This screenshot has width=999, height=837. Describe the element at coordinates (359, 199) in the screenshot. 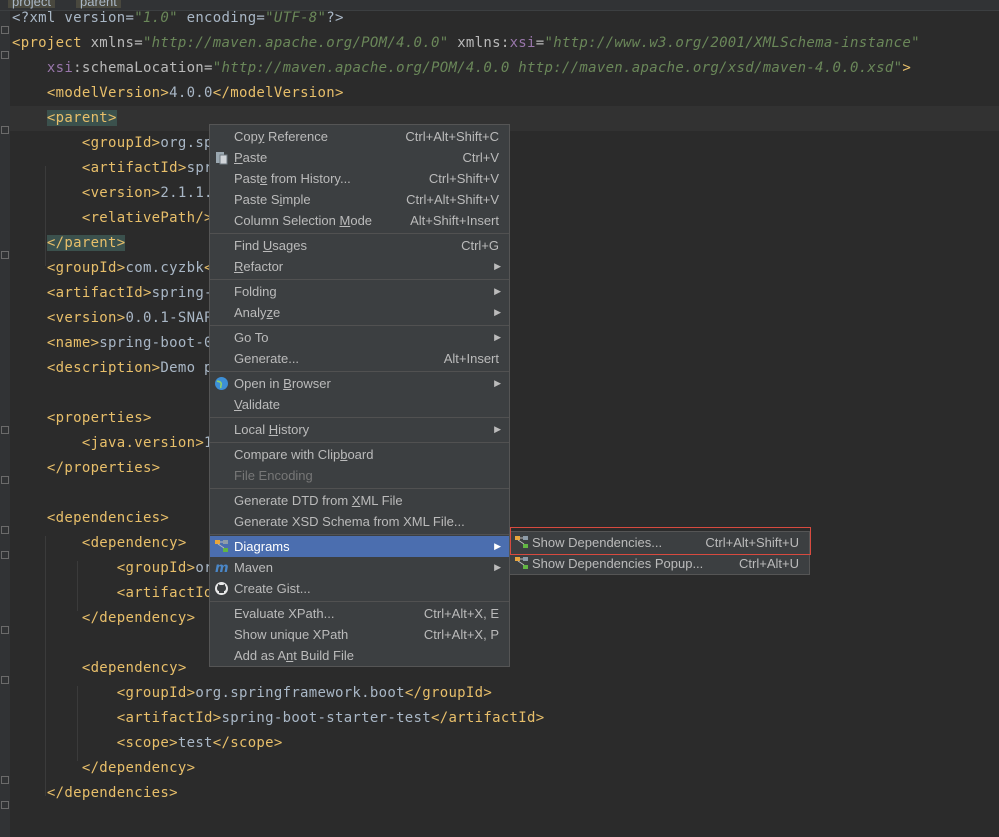

I see `menu-item-paste-simple: Paste Simple Ctrl+Alt+Shift+V` at that location.